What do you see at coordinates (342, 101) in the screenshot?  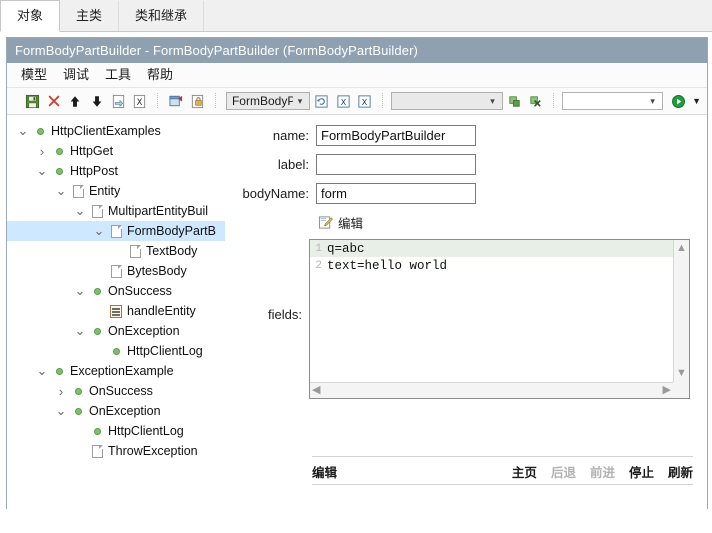 I see `export-xml-icon: X` at bounding box center [342, 101].